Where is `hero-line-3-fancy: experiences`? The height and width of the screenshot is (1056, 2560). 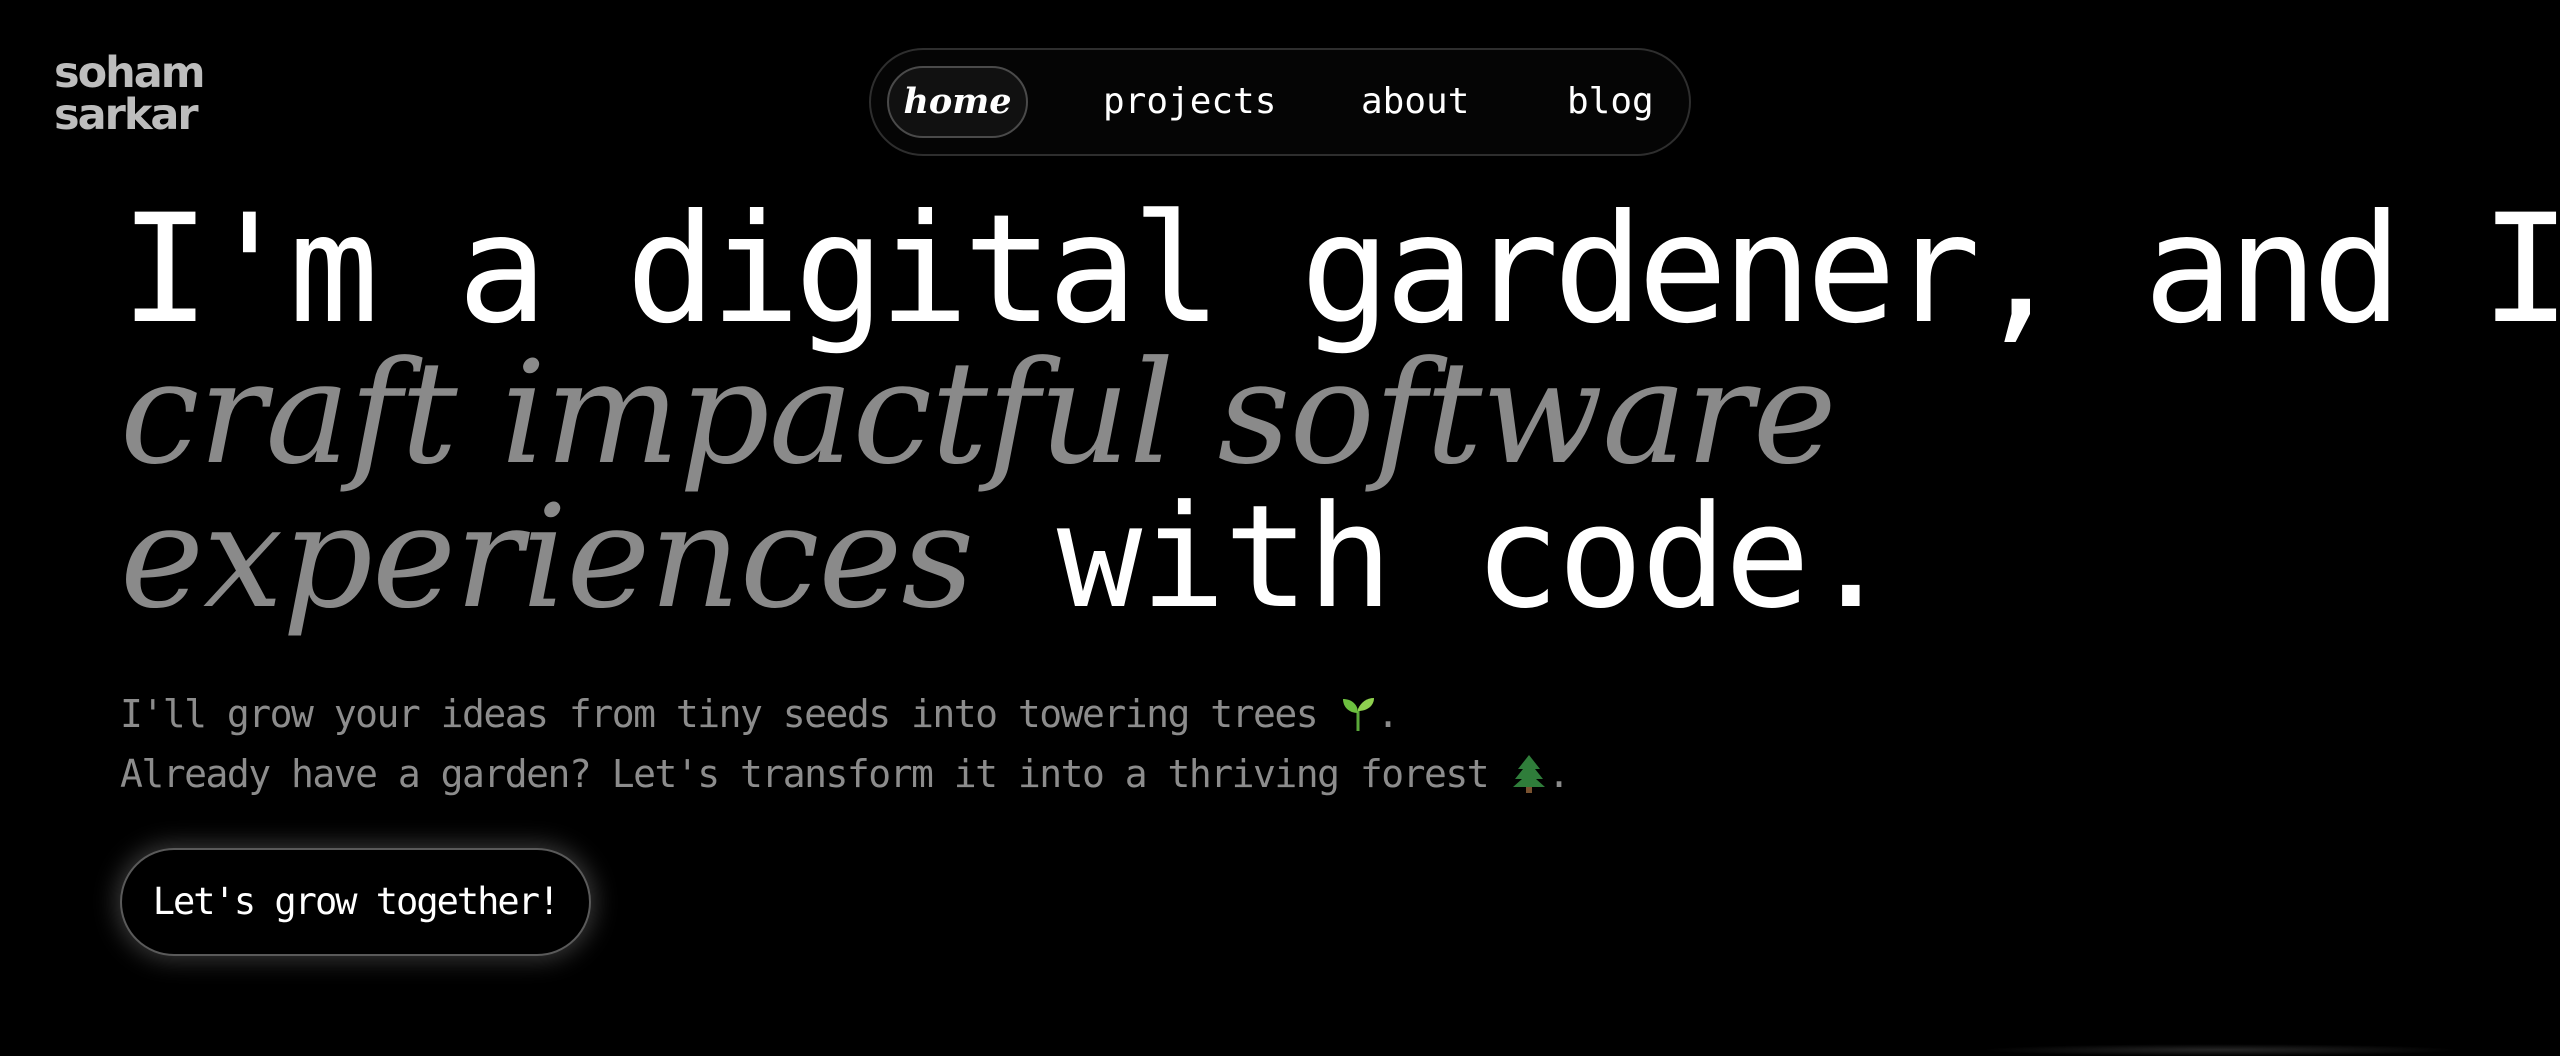 hero-line-3-fancy: experiences is located at coordinates (547, 557).